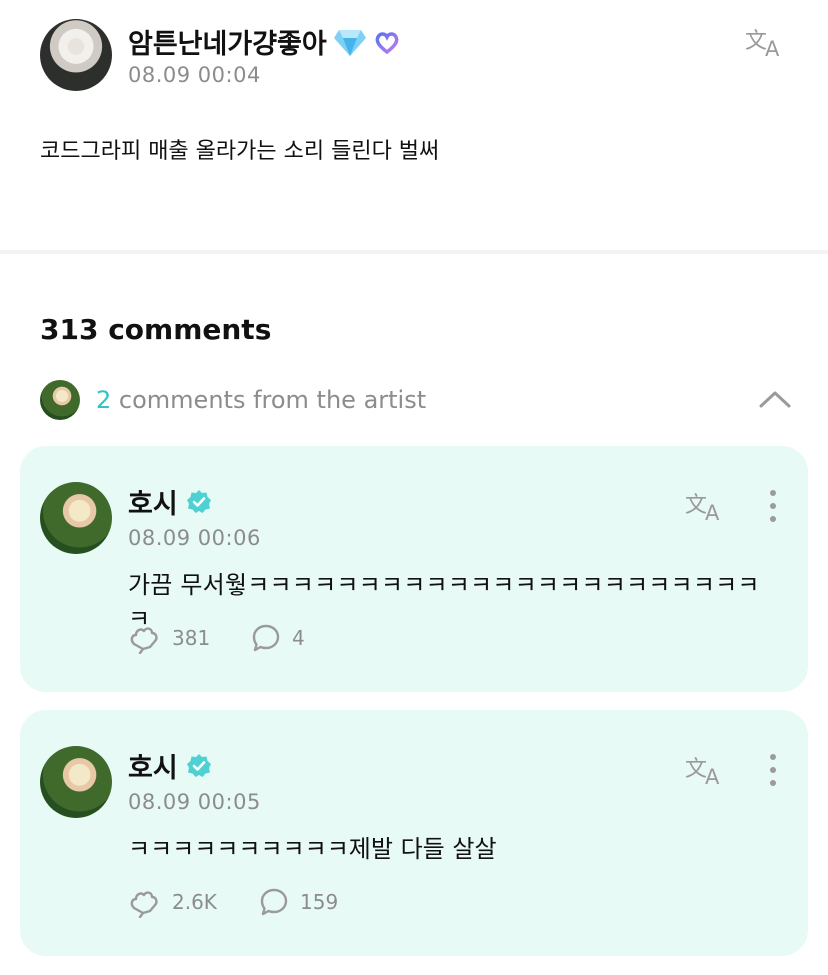 This screenshot has width=828, height=975. What do you see at coordinates (349, 42) in the screenshot?
I see `diamond-icon` at bounding box center [349, 42].